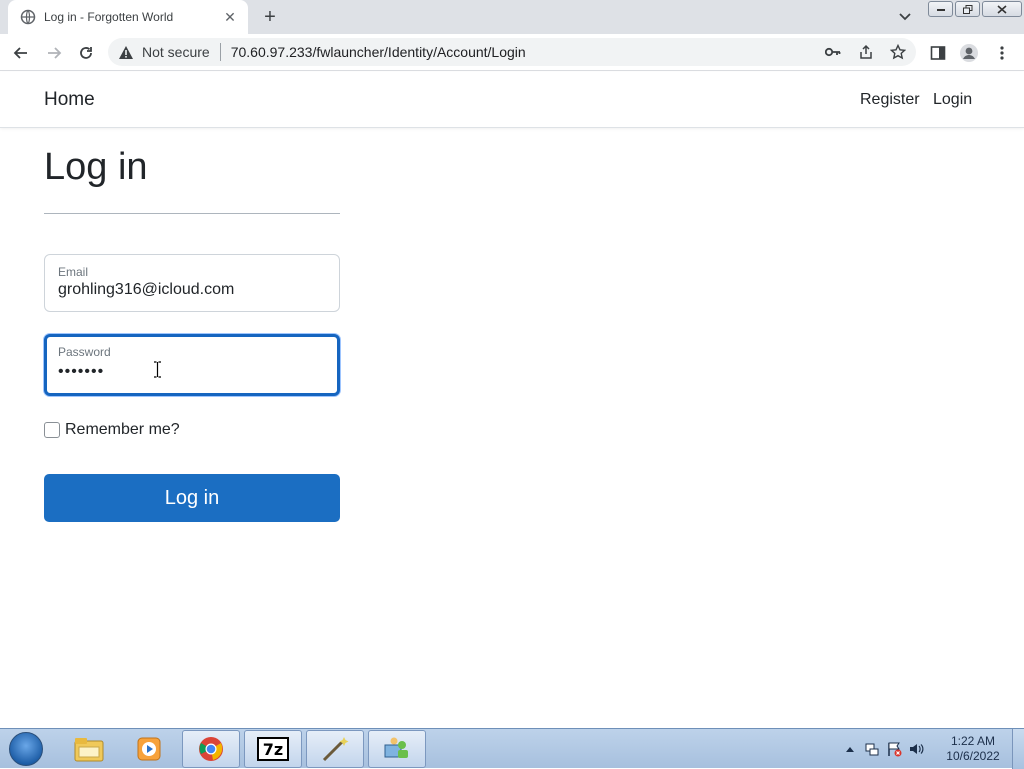 This screenshot has width=1024, height=769. Describe the element at coordinates (157, 369) in the screenshot. I see `text-cursor-icon` at that location.